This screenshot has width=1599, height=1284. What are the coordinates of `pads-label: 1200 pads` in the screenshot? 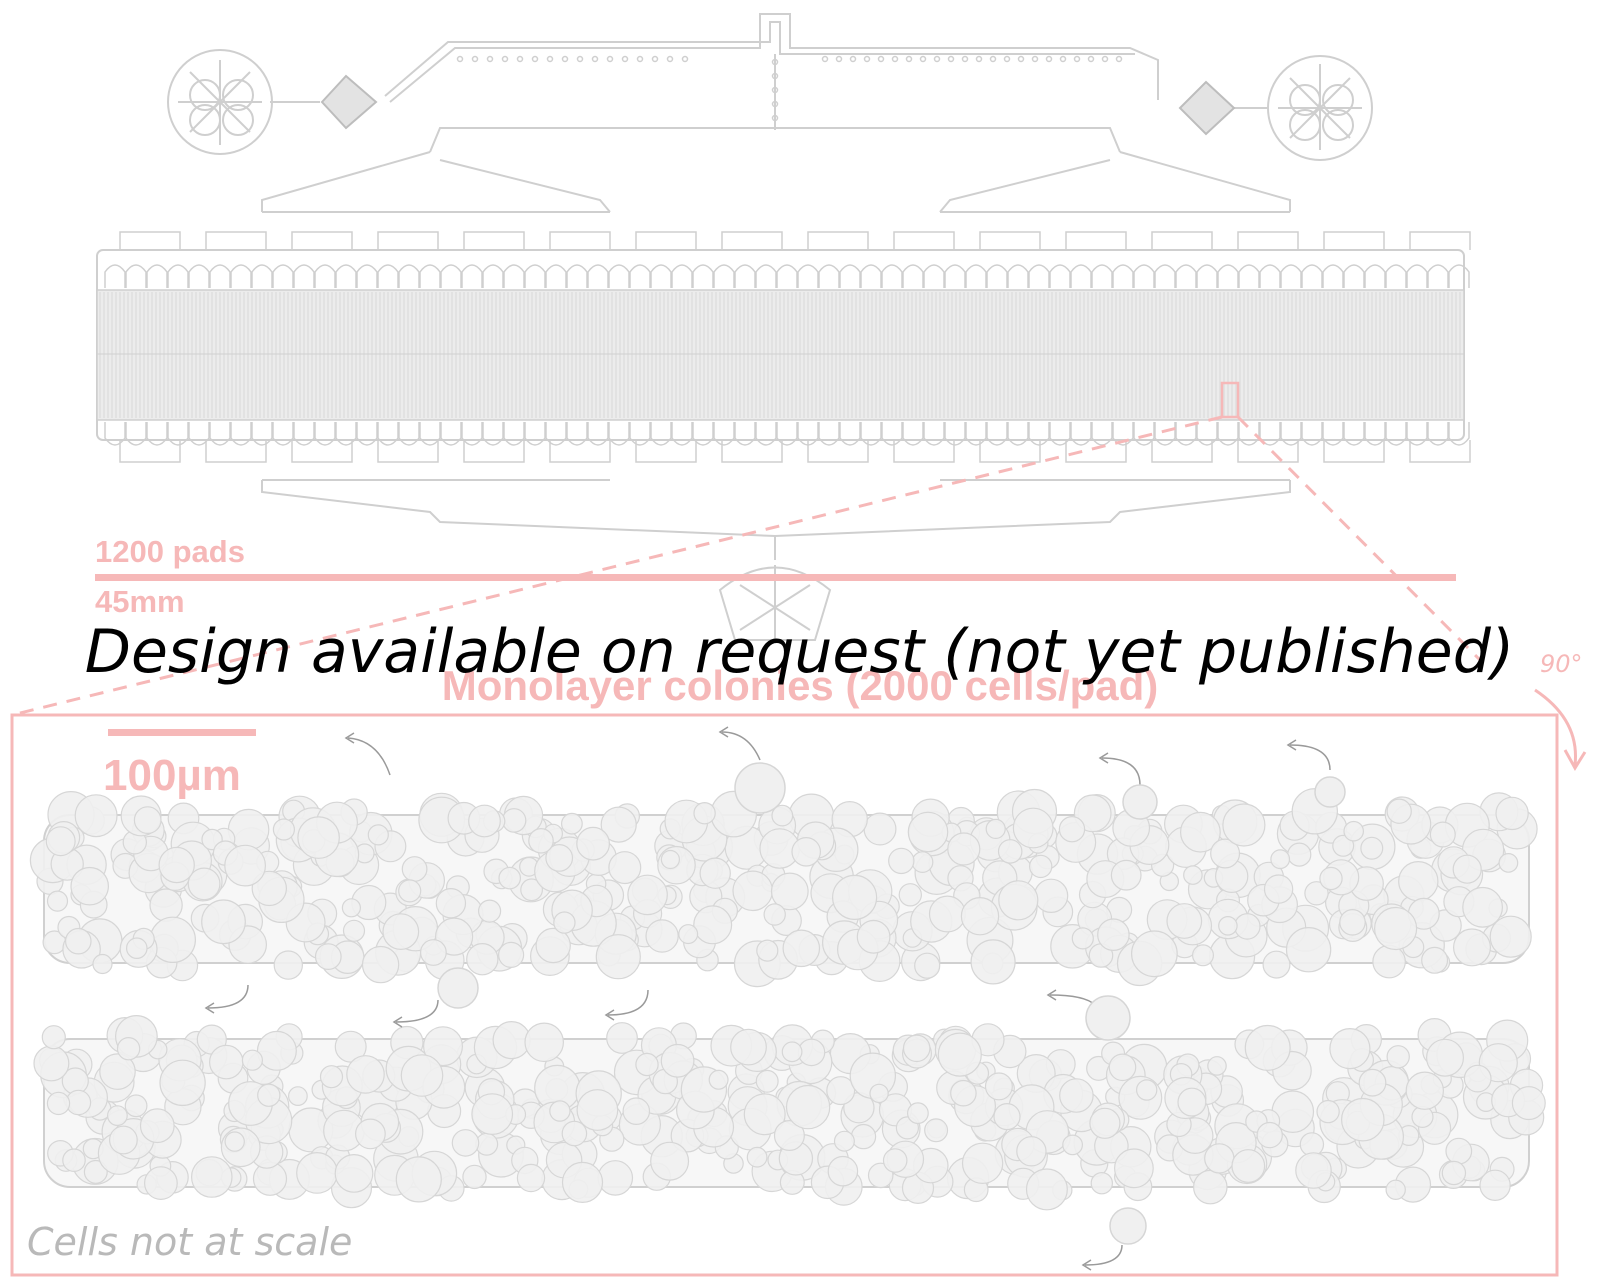 It's located at (170, 551).